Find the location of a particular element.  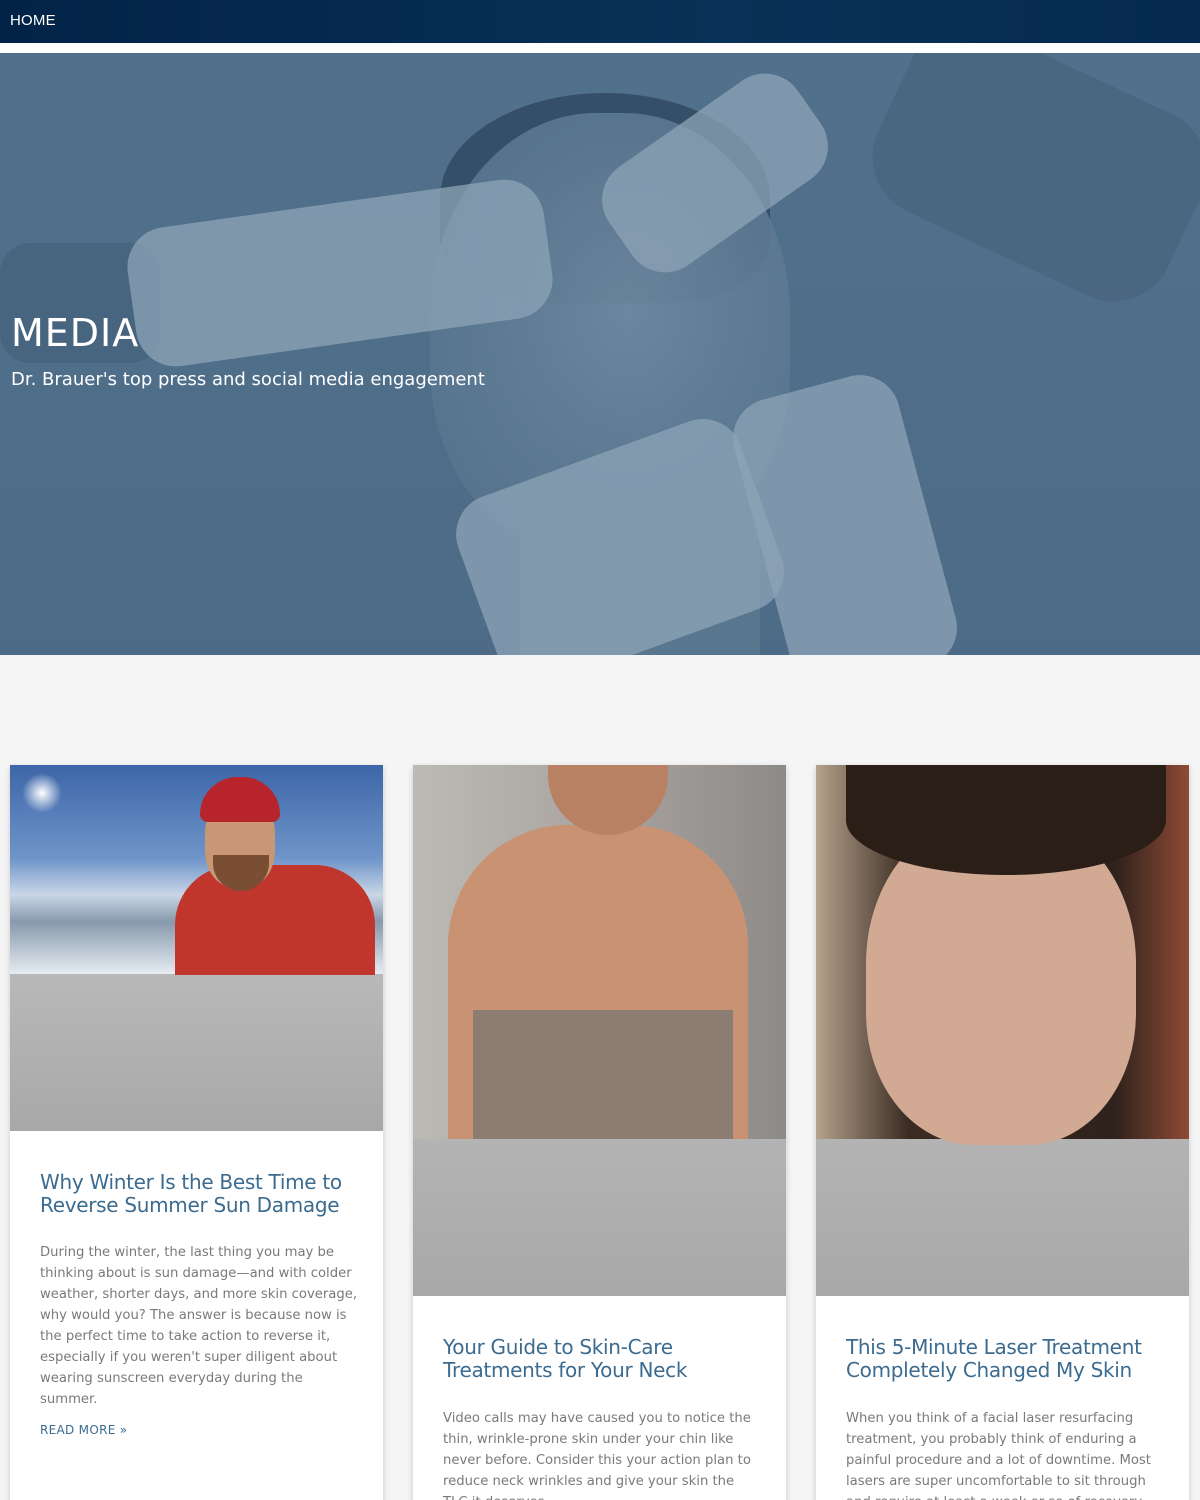

hero-title: MEDIA is located at coordinates (75, 333).